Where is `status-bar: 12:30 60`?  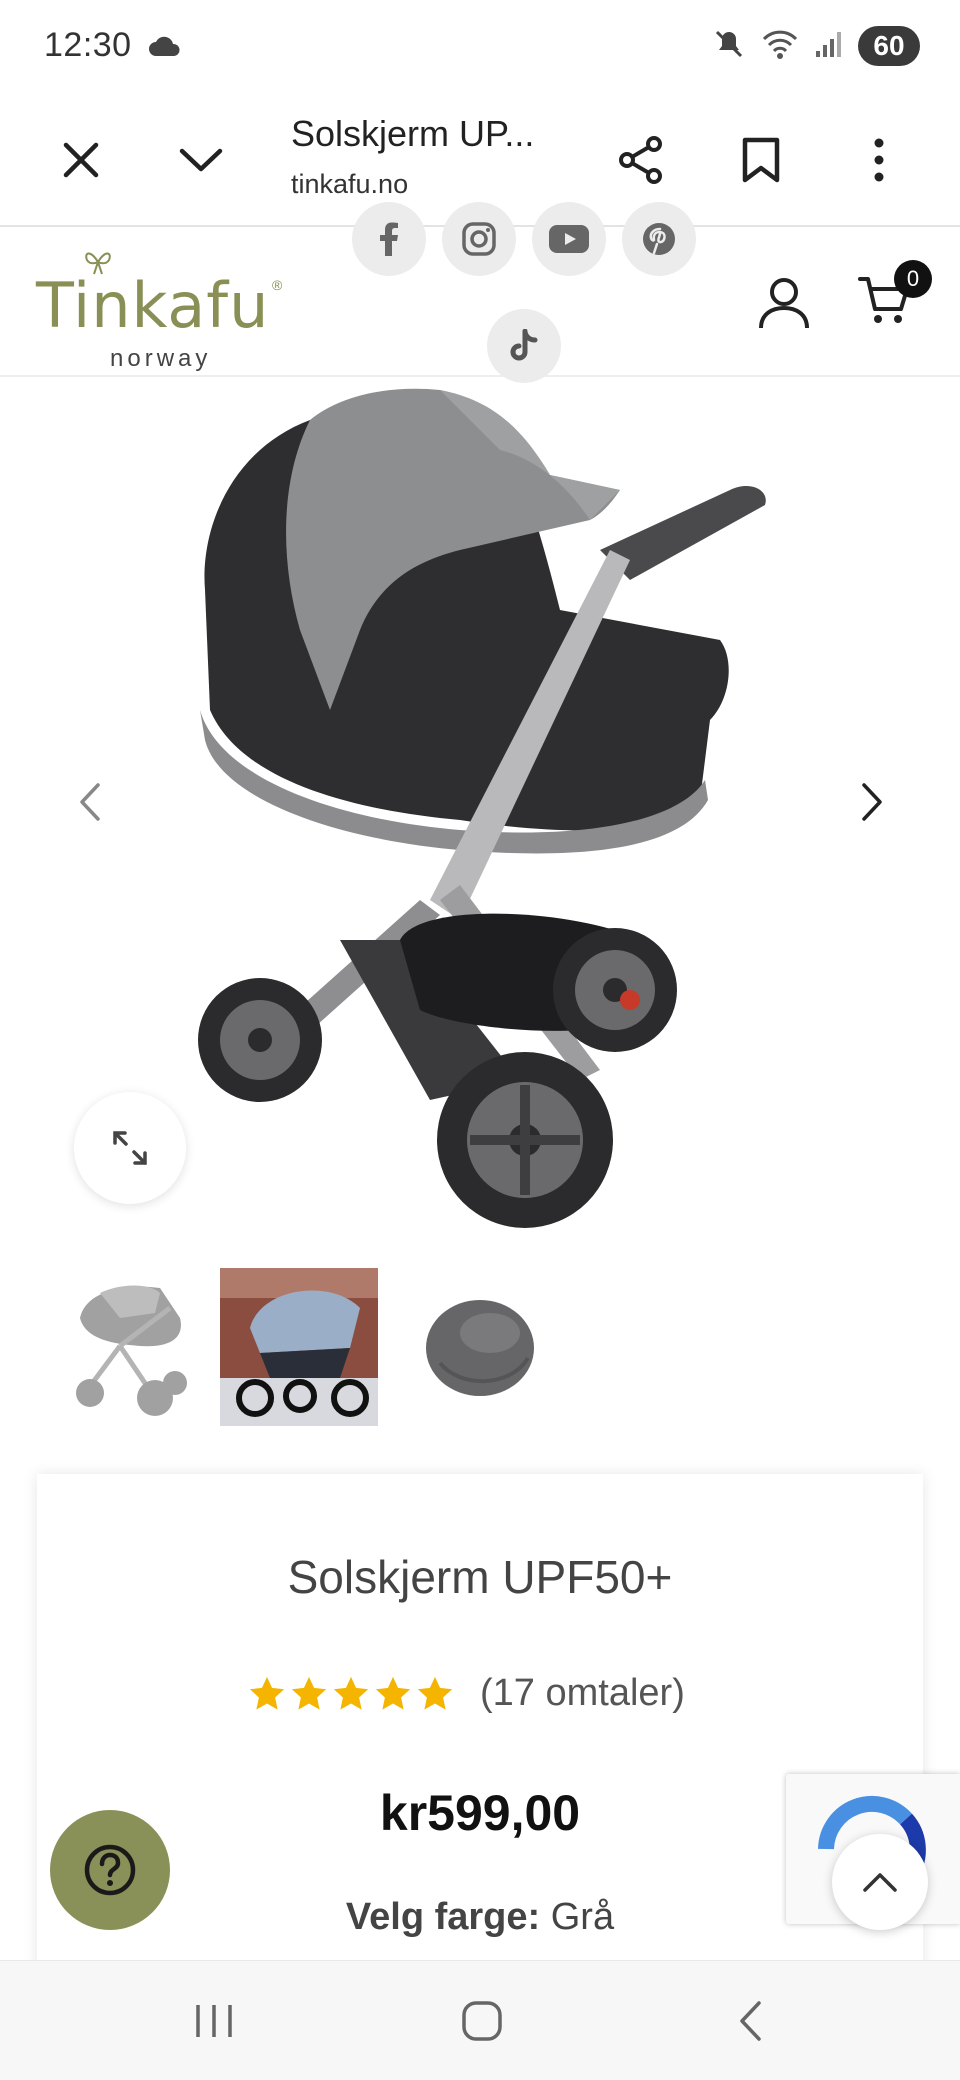 status-bar: 12:30 60 is located at coordinates (480, 47).